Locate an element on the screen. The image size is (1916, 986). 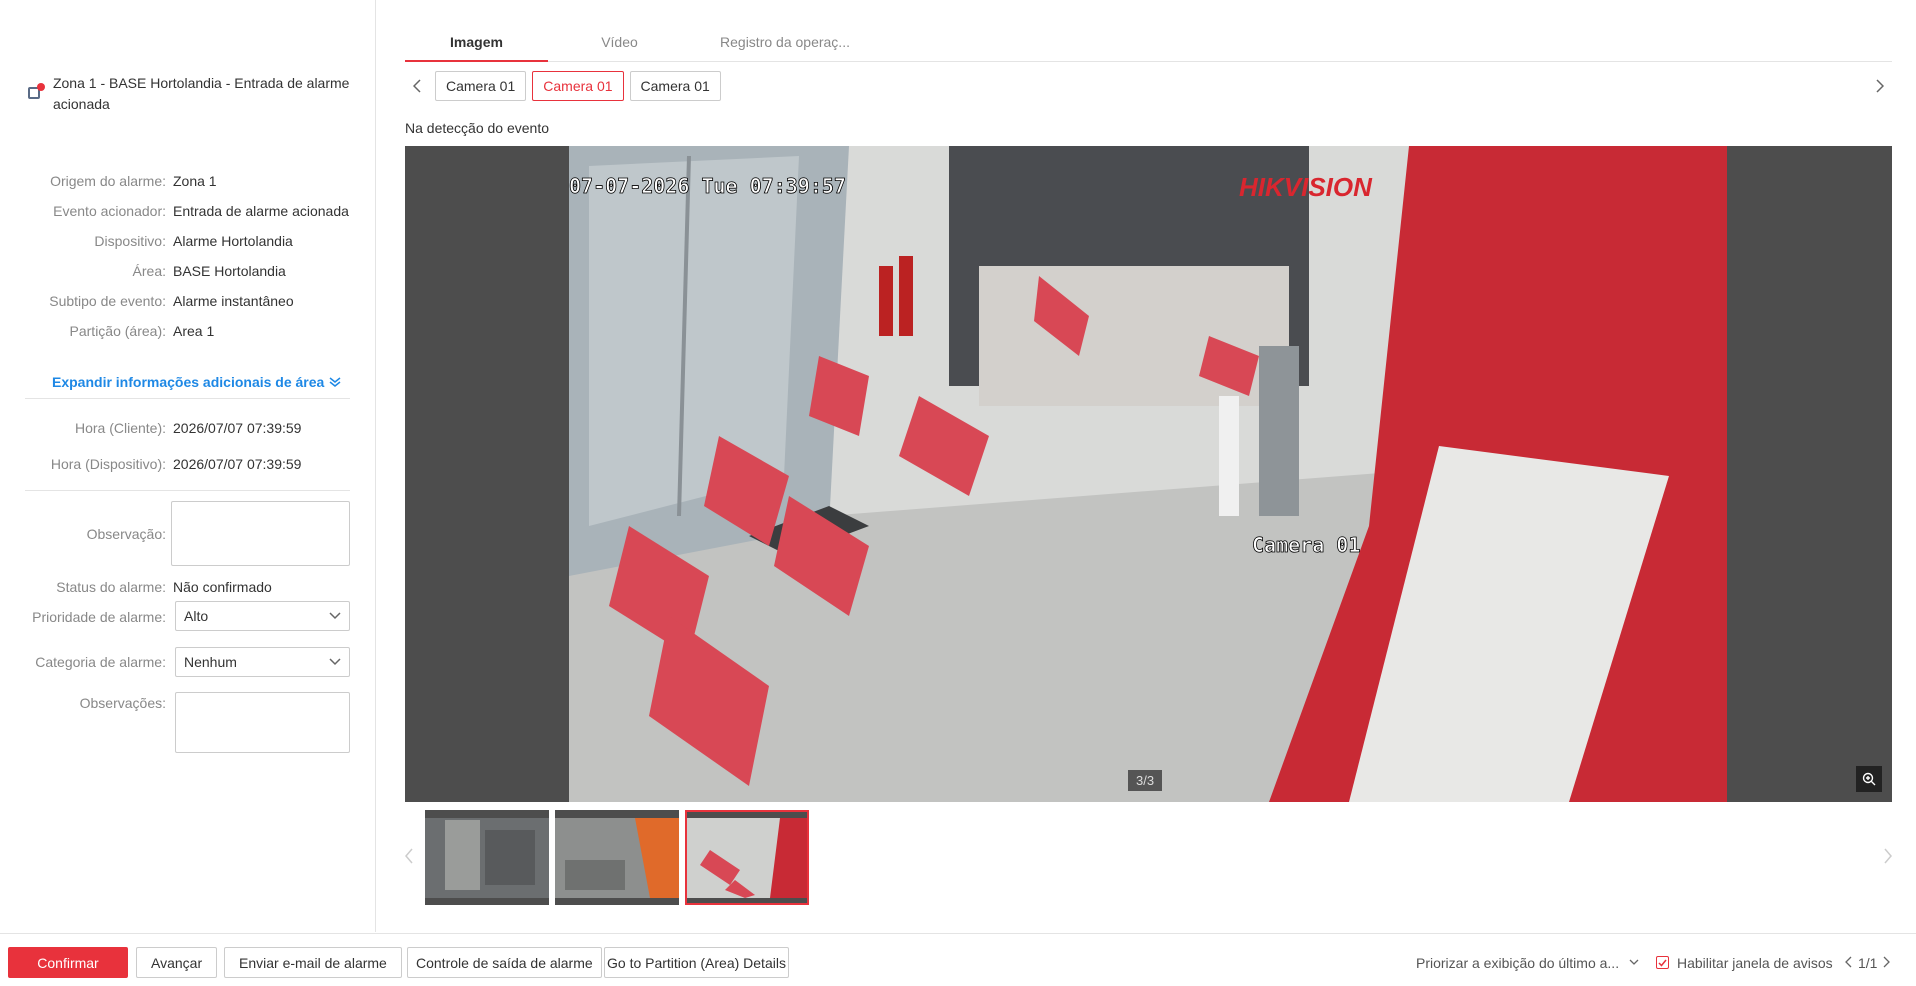
partition-details-button: Go to Partition (Area) Details is located at coordinates (696, 962).